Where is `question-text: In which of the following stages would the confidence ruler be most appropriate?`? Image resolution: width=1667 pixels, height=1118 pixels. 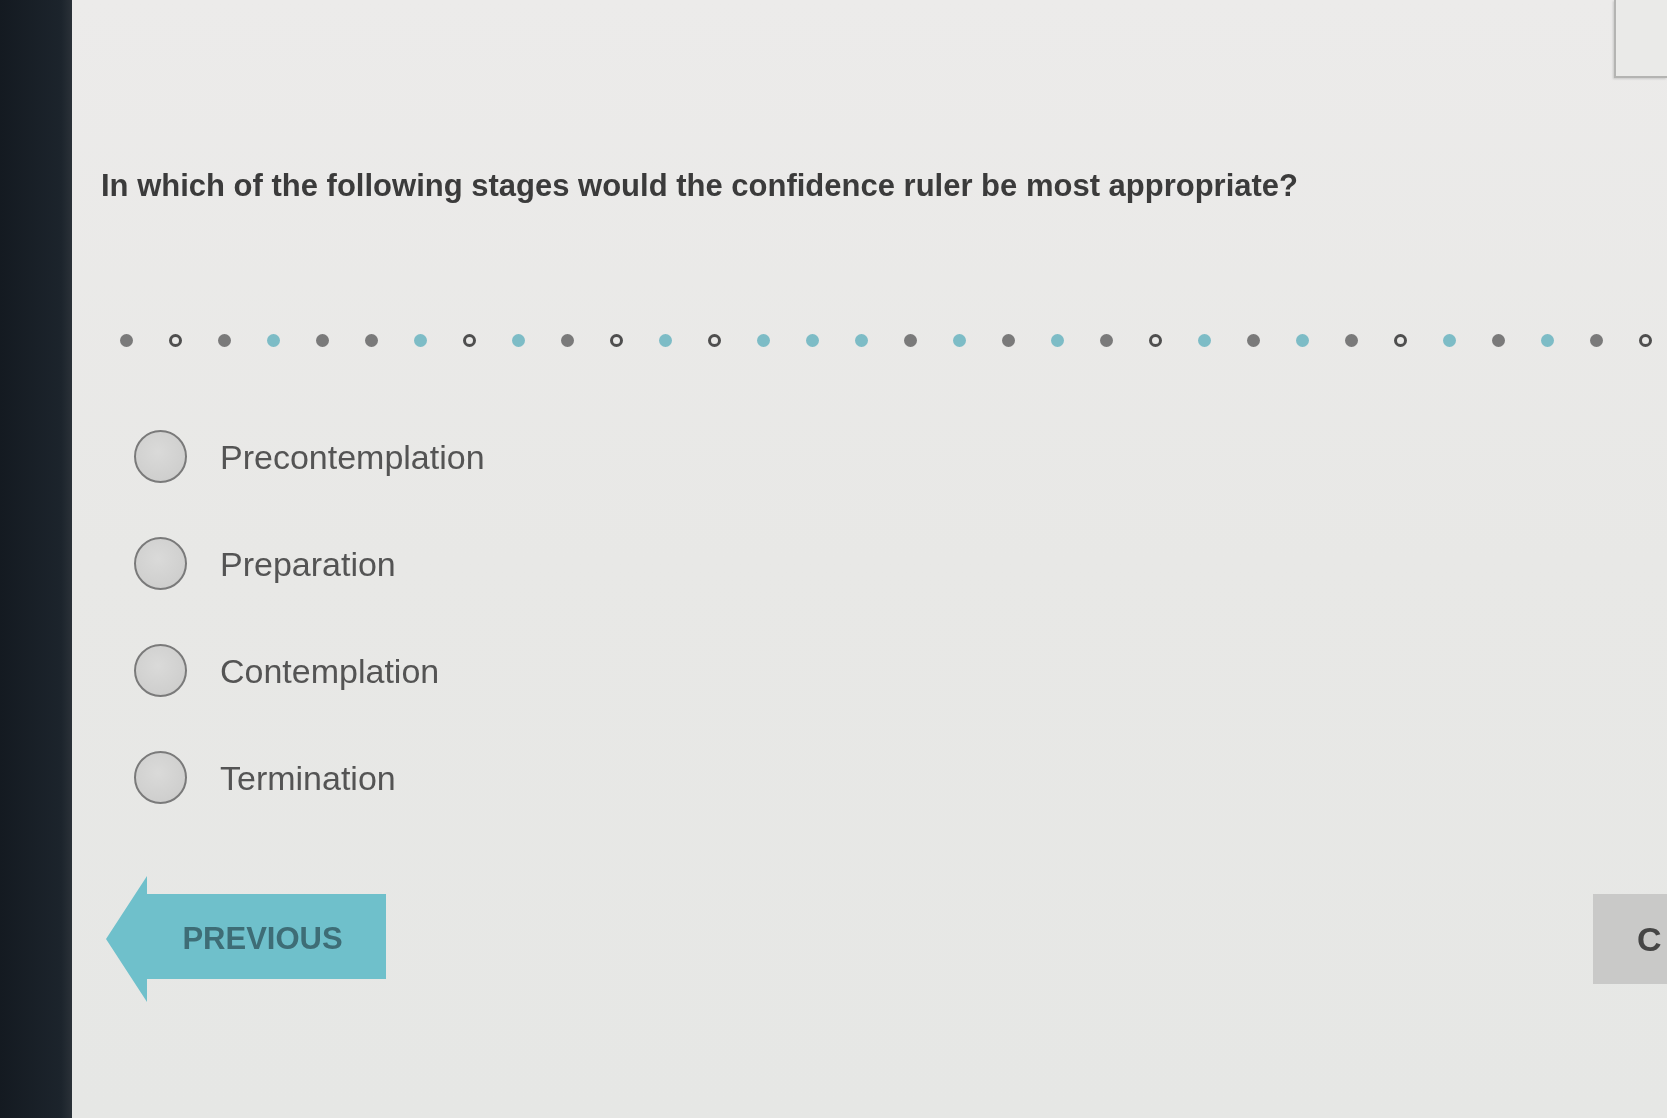 question-text: In which of the following stages would the confidence ruler be most appropriate? is located at coordinates (700, 186).